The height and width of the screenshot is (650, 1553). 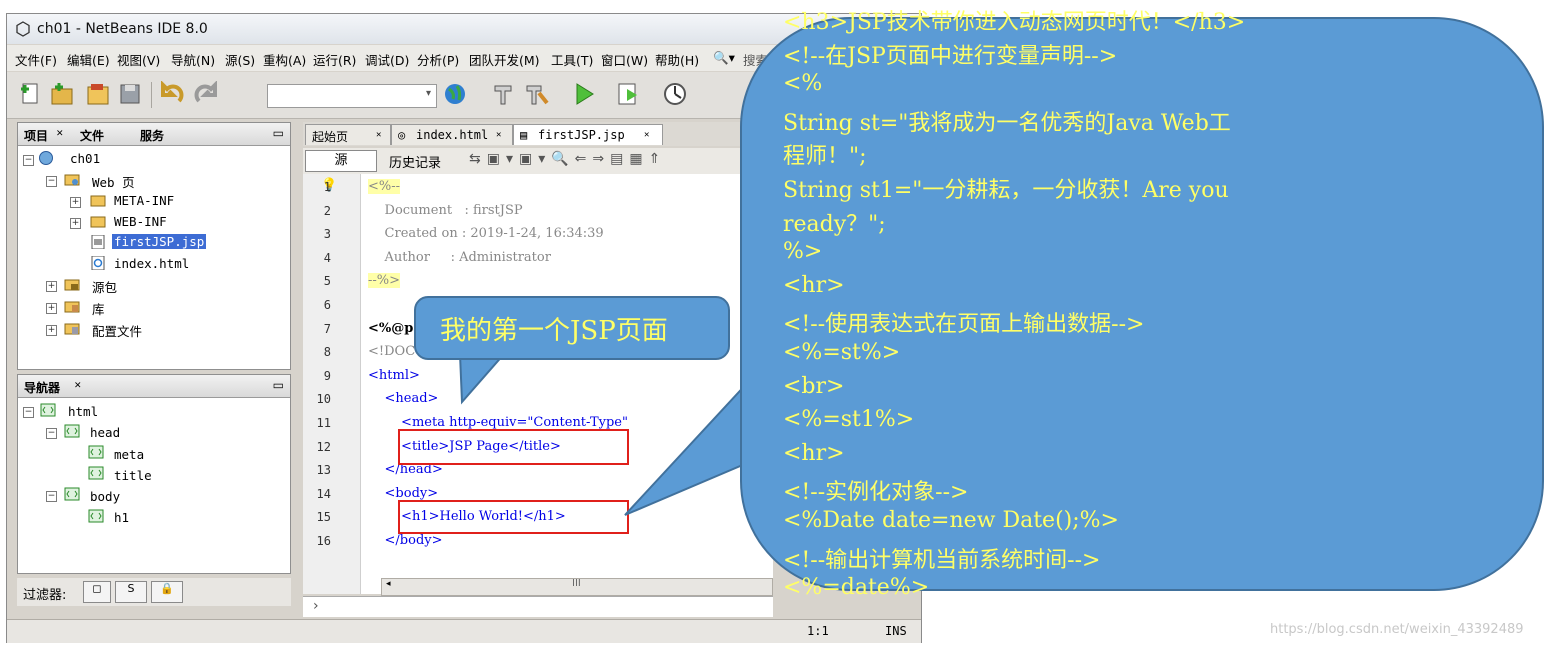 I want to click on small-callout: 我的第一个JSP页面, so click(x=572, y=328).